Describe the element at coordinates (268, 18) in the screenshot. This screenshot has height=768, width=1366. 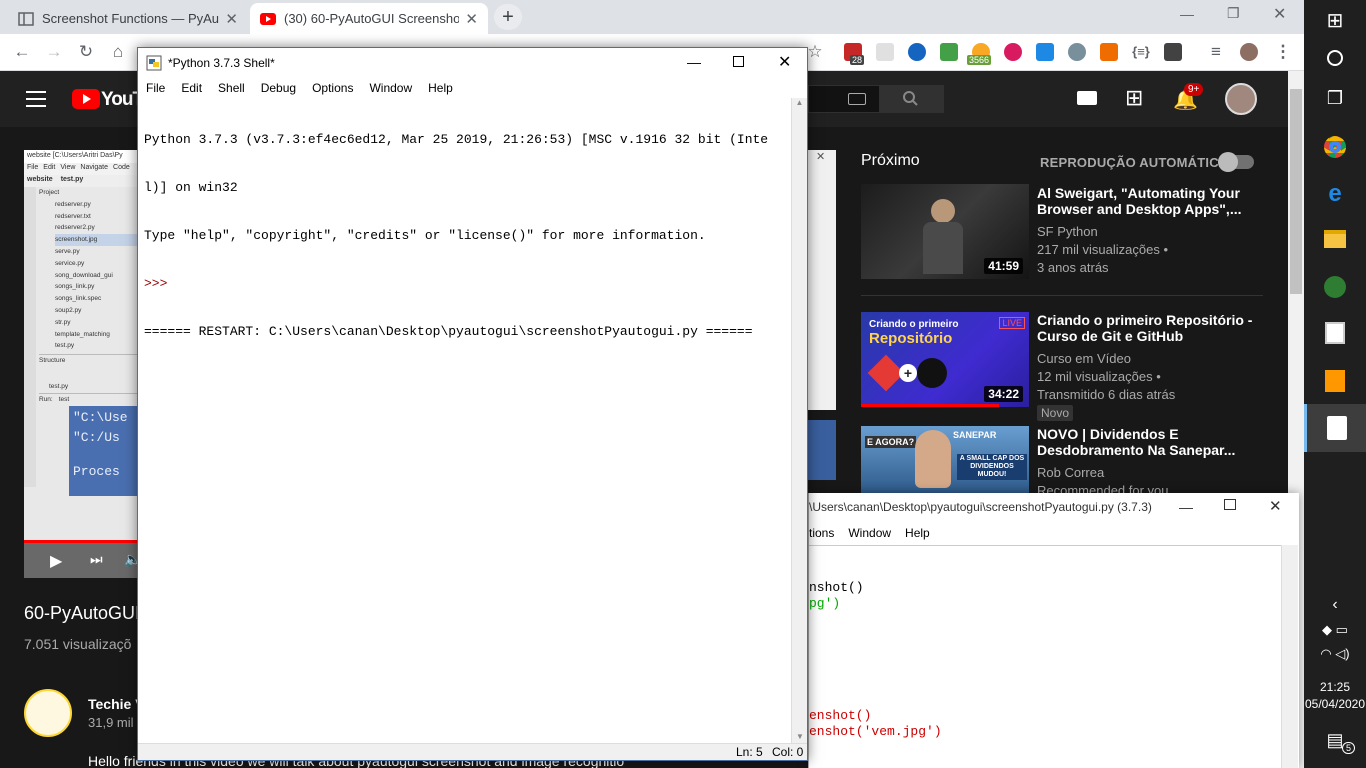
I see `youtube-icon` at that location.